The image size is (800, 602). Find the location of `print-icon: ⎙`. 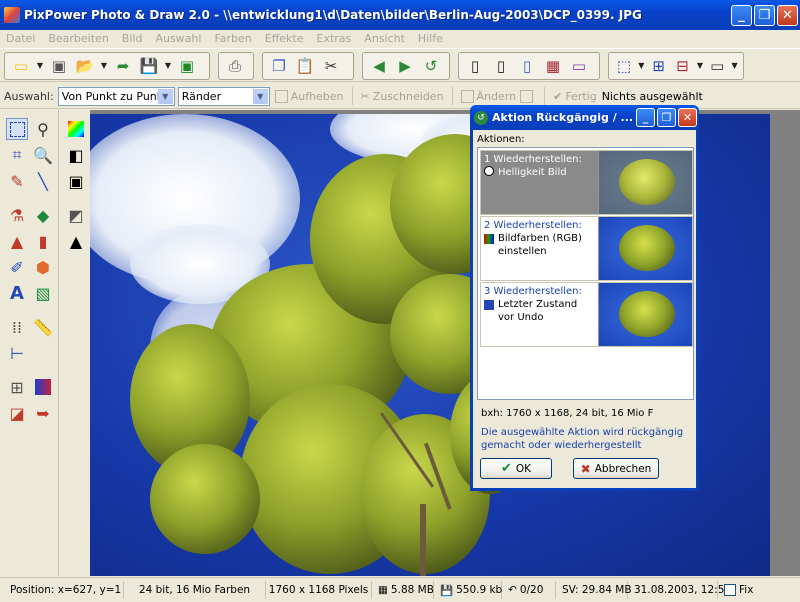

print-icon: ⎙ is located at coordinates (235, 66).